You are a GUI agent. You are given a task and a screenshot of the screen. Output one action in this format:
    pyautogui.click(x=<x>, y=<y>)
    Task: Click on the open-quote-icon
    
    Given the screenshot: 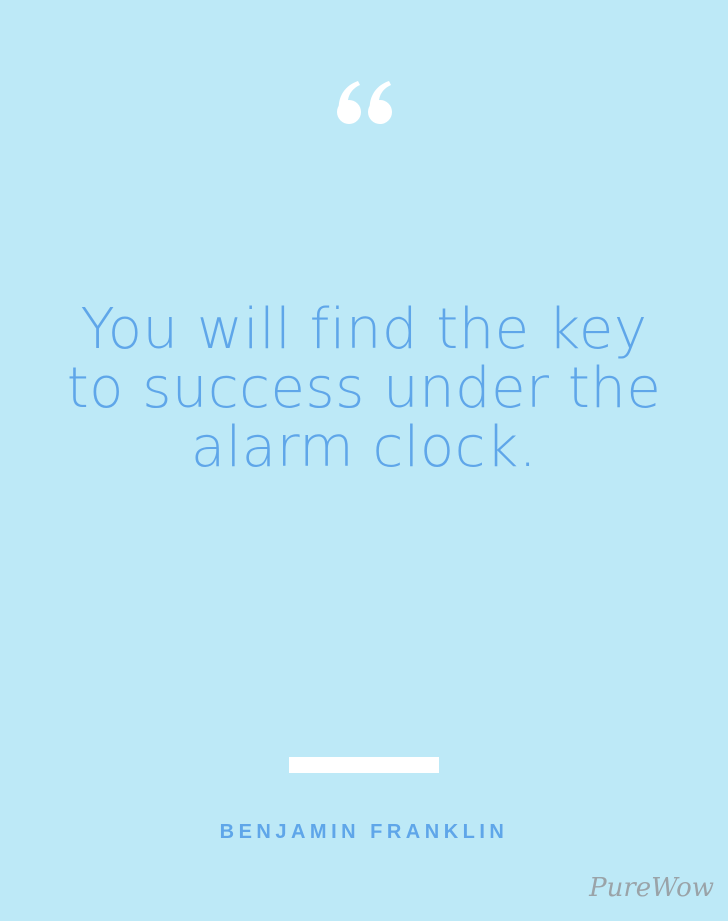 What is the action you would take?
    pyautogui.click(x=364, y=102)
    